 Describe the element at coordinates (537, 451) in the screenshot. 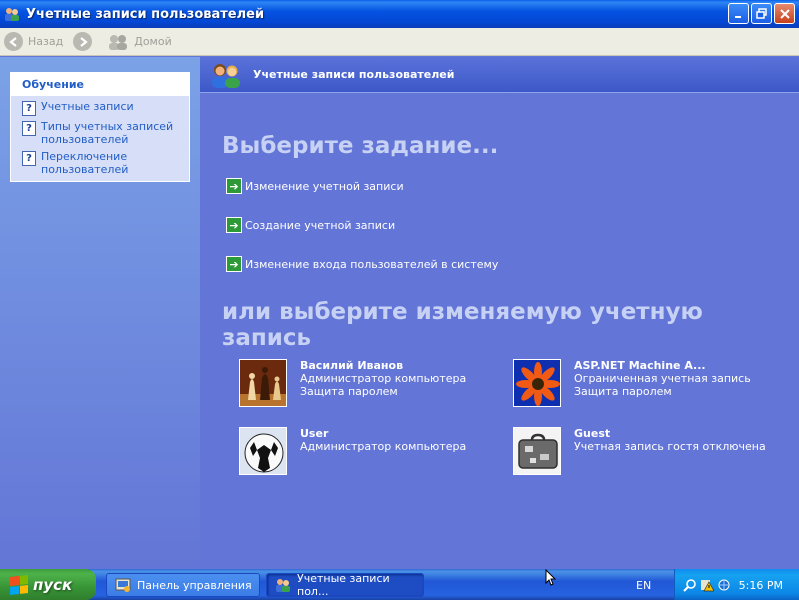

I see `suitcase-picture-icon` at that location.